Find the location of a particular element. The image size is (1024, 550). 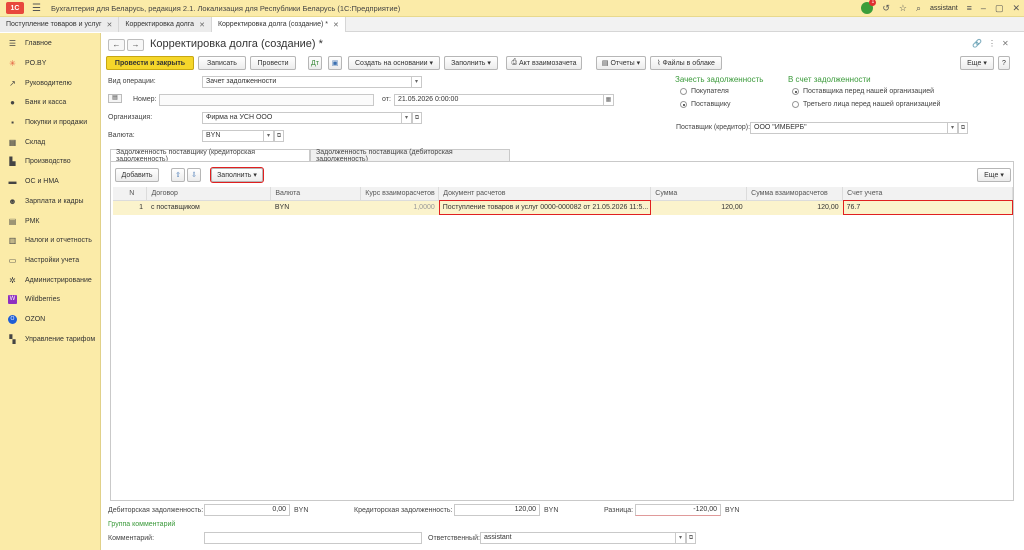

tab-receipt: Поступление товаров и услуг ✕ is located at coordinates (60, 24).